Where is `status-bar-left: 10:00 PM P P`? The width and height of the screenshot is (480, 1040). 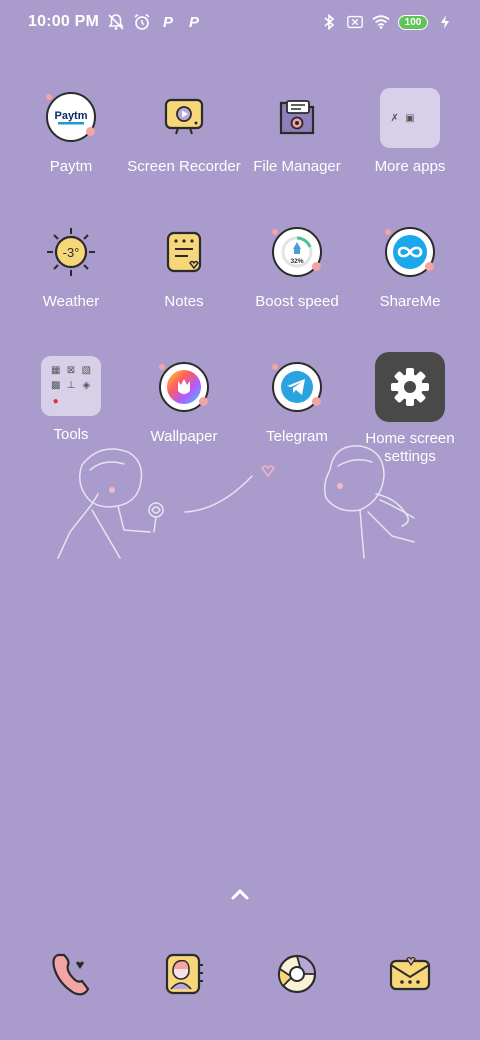
status-bar-left: 10:00 PM P P is located at coordinates (115, 22).